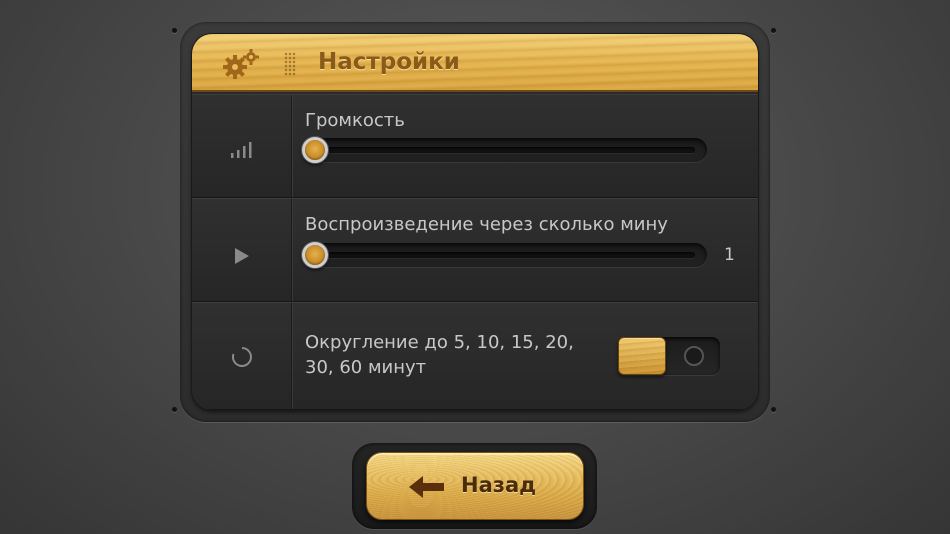 The image size is (950, 534). Describe the element at coordinates (426, 487) in the screenshot. I see `arrow-left-icon` at that location.